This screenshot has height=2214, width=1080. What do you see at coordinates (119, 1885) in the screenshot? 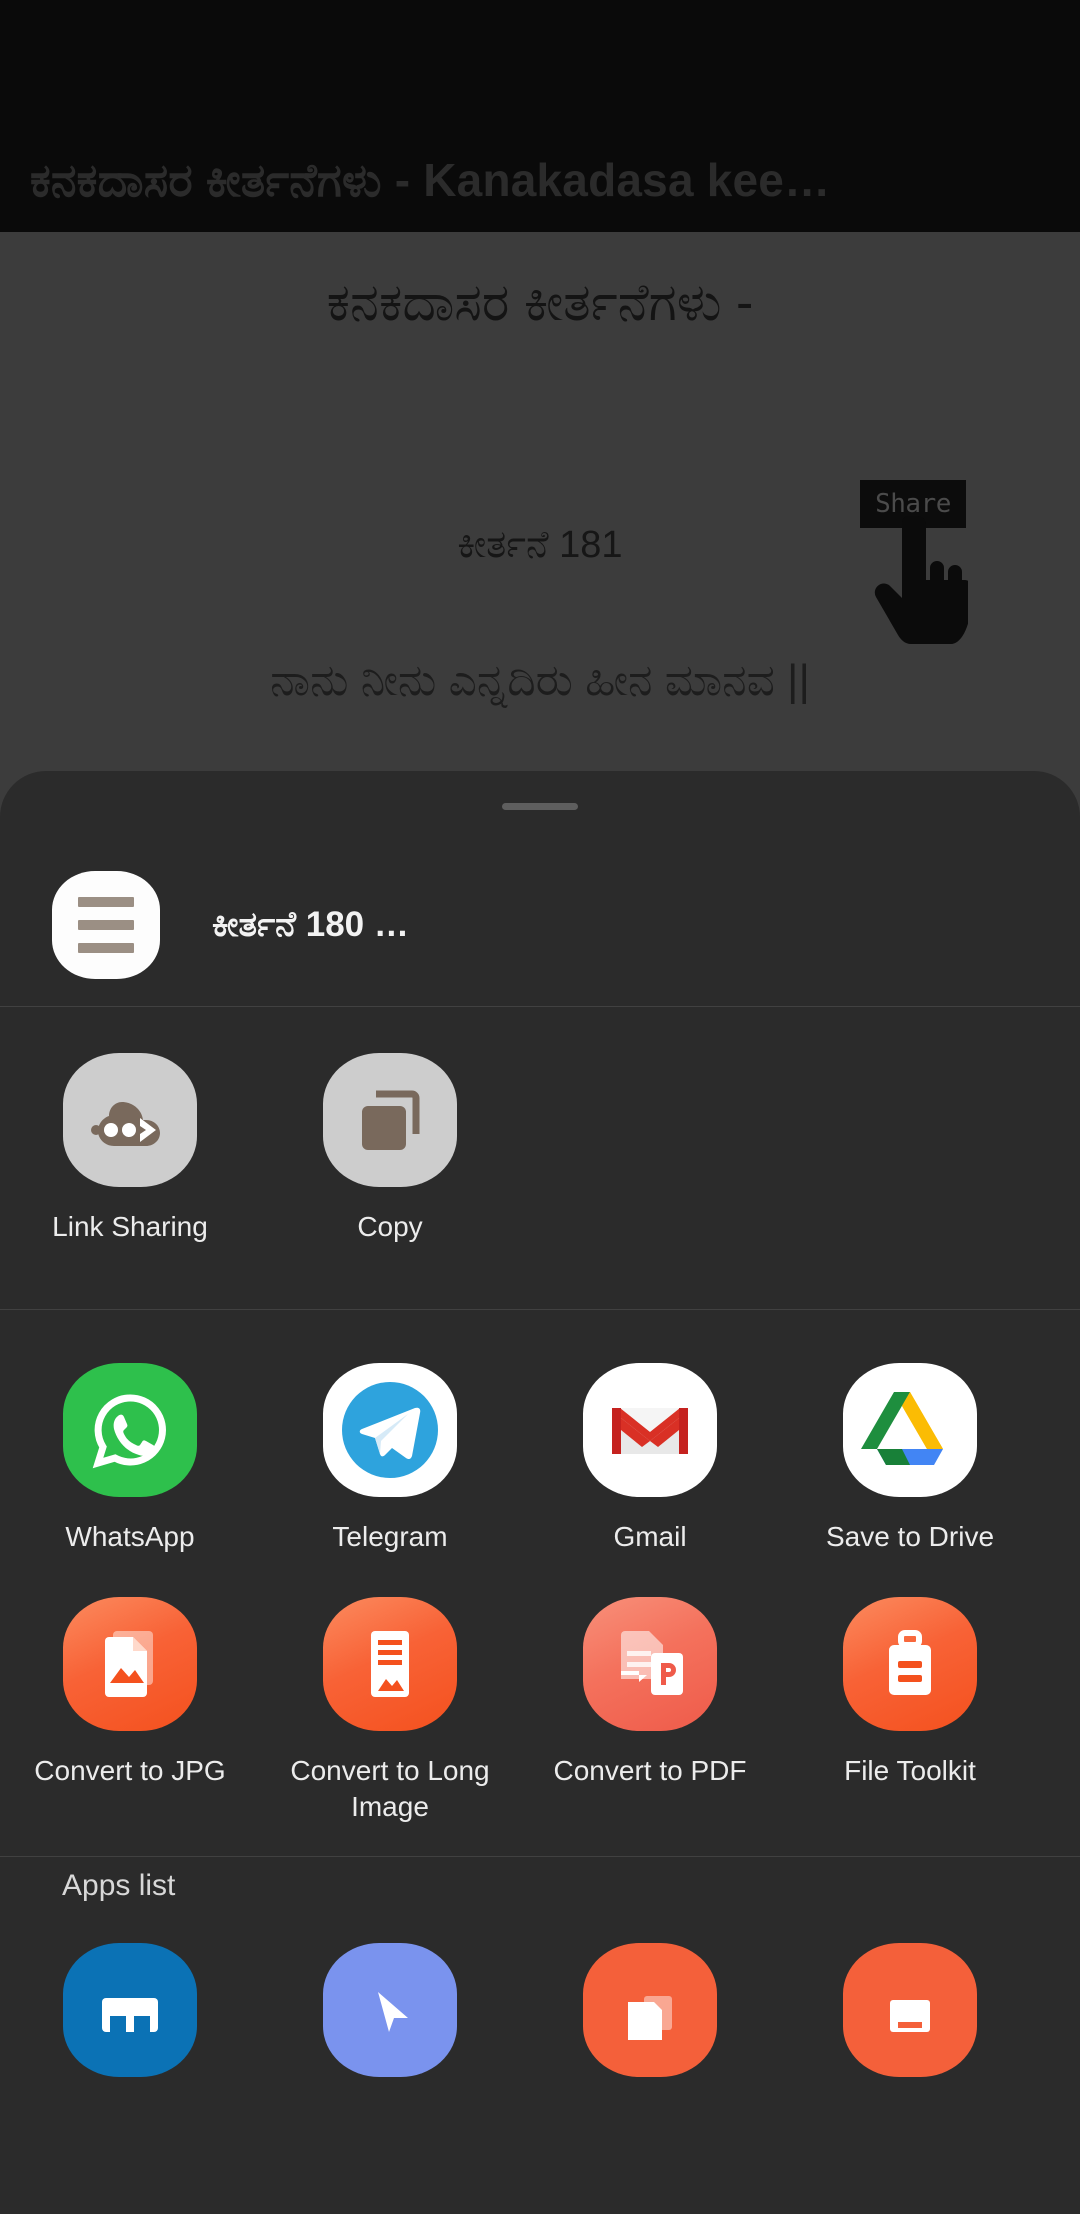
I see `apps-list-heading: Apps list` at bounding box center [119, 1885].